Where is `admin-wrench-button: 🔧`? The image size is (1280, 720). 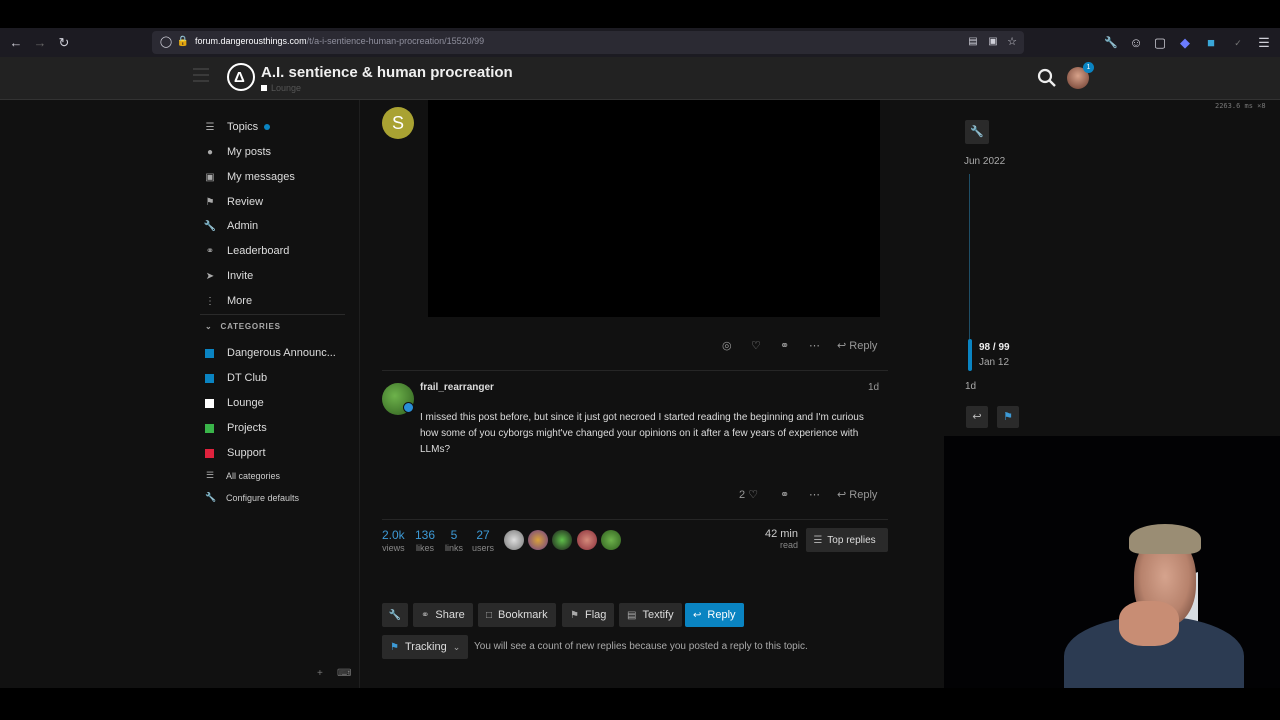
admin-wrench-button: 🔧 is located at coordinates (395, 615).